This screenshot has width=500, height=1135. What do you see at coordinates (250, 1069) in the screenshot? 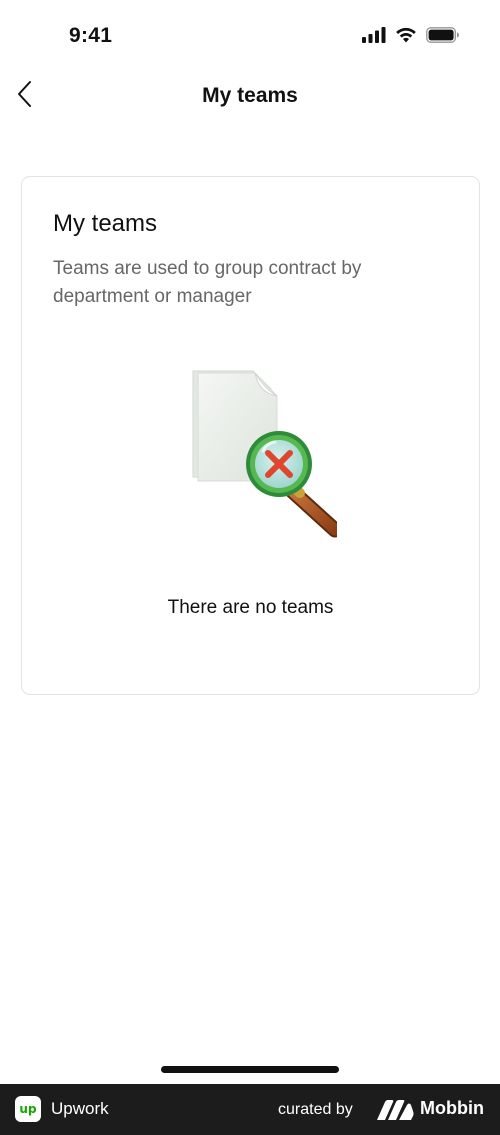
I see `home-indicator` at bounding box center [250, 1069].